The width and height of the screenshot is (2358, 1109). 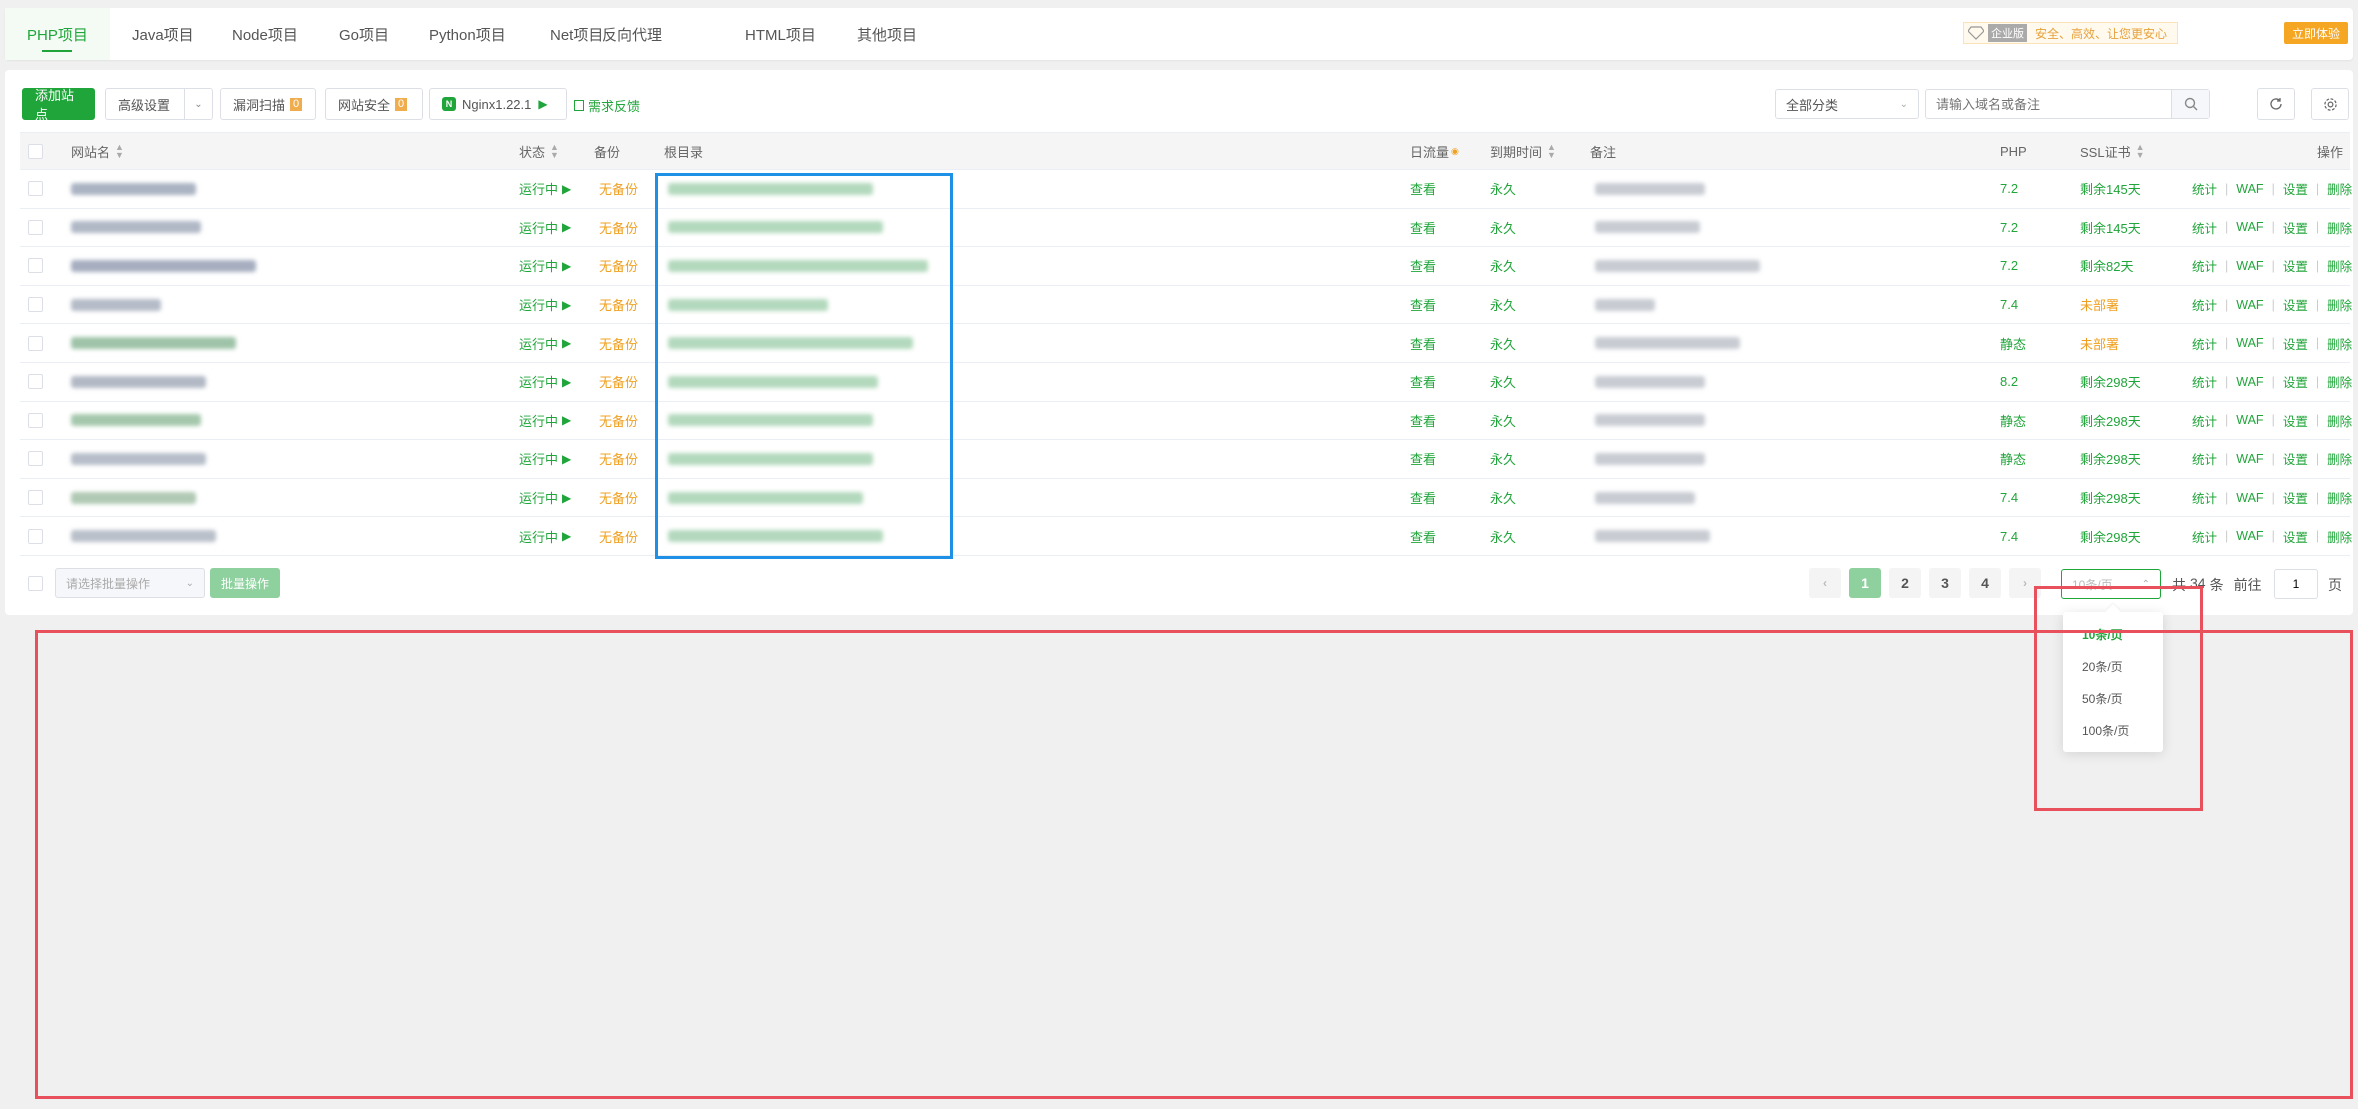 What do you see at coordinates (97, 151) in the screenshot?
I see `col-site-name: 网站名 ▲ ▼` at bounding box center [97, 151].